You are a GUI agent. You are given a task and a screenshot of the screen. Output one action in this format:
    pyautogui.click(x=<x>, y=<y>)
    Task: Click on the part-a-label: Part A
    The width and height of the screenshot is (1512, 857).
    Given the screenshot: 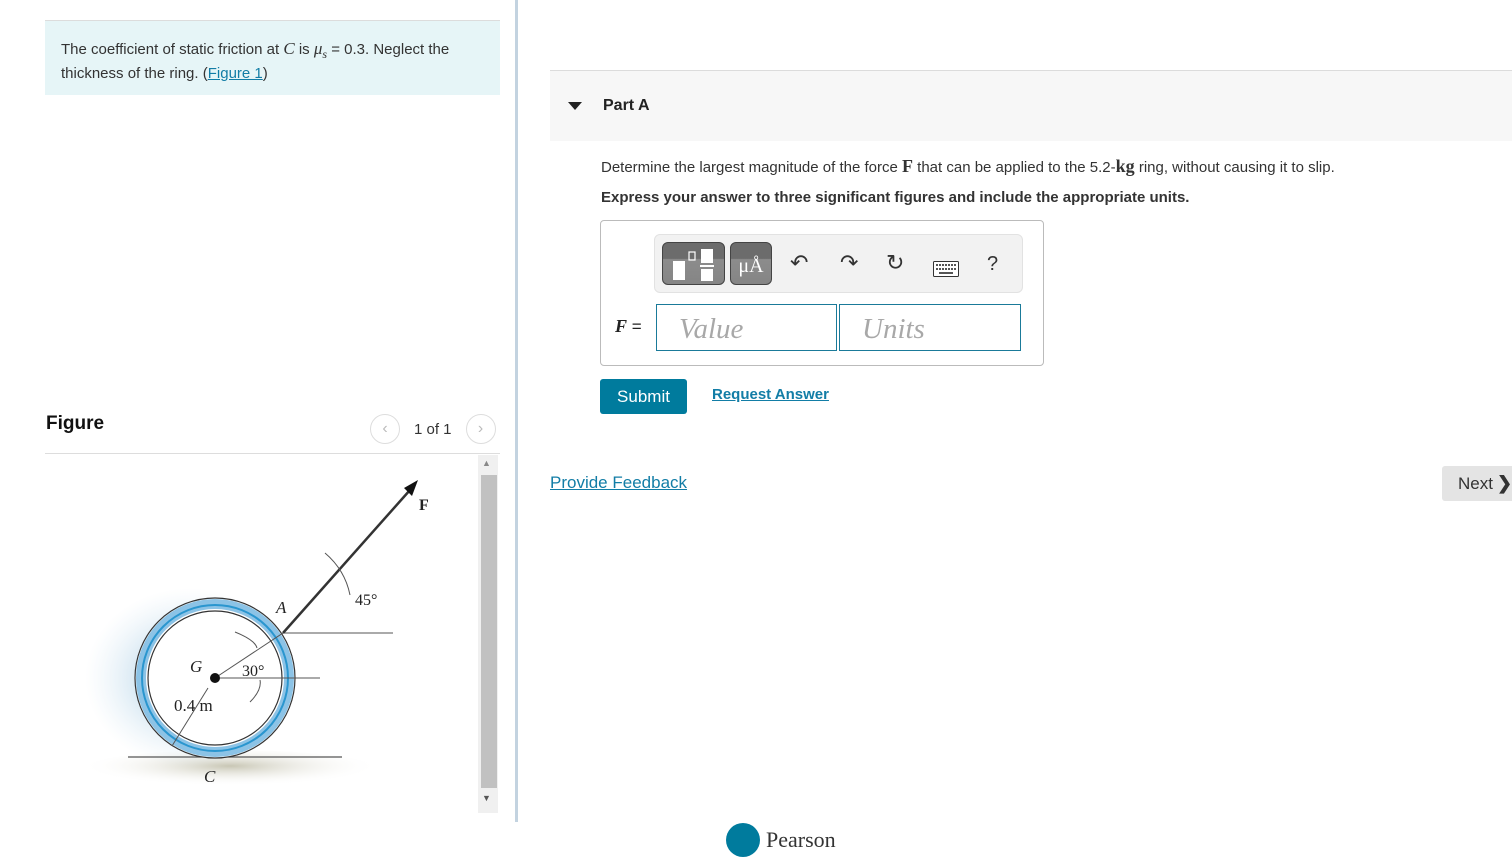 What is the action you would take?
    pyautogui.click(x=626, y=105)
    